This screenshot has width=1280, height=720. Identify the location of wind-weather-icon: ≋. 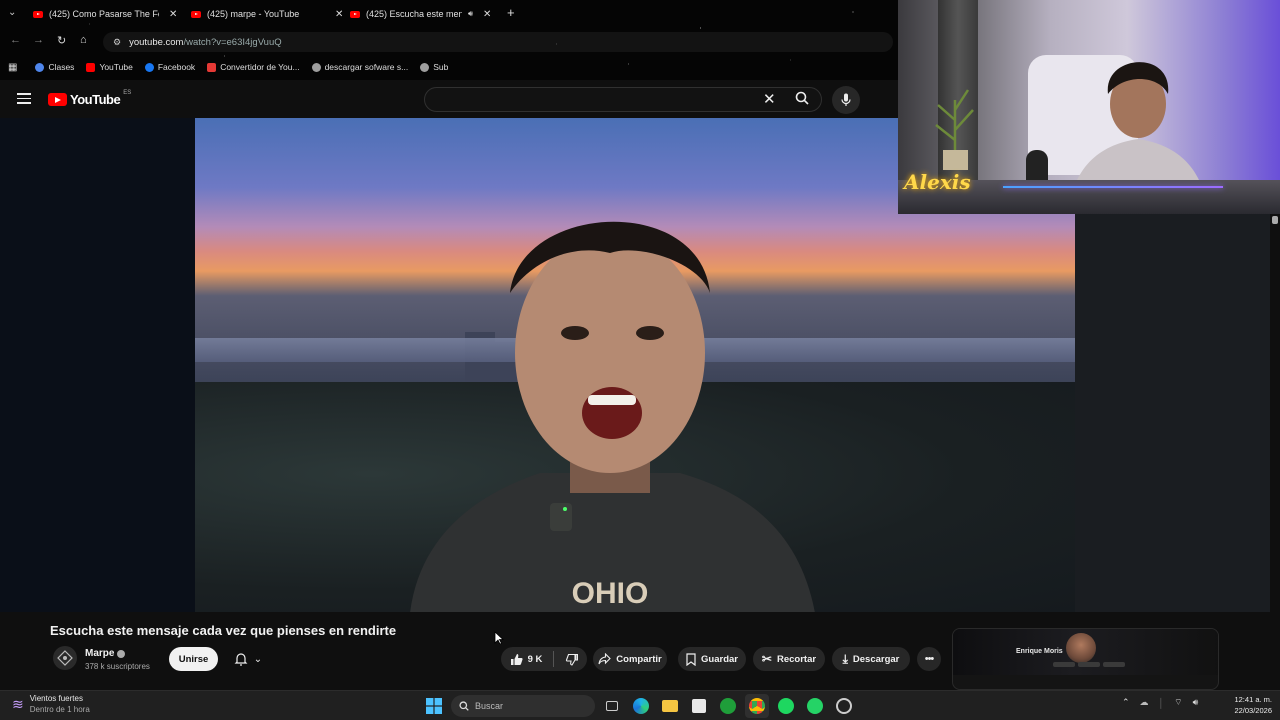
(18, 703).